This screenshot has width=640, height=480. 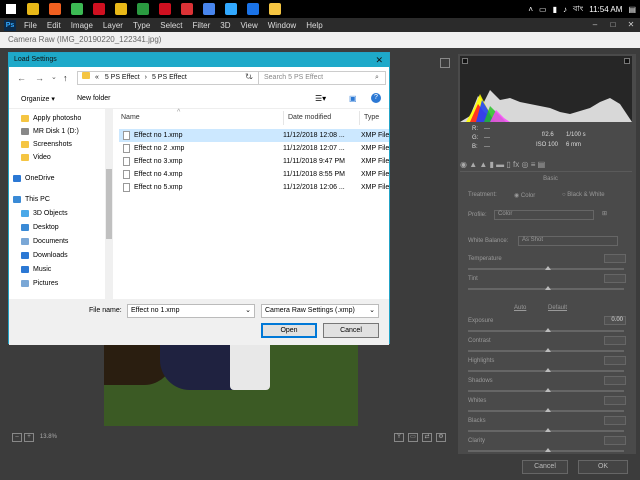 I want to click on menu-file: File, so click(x=30, y=25).